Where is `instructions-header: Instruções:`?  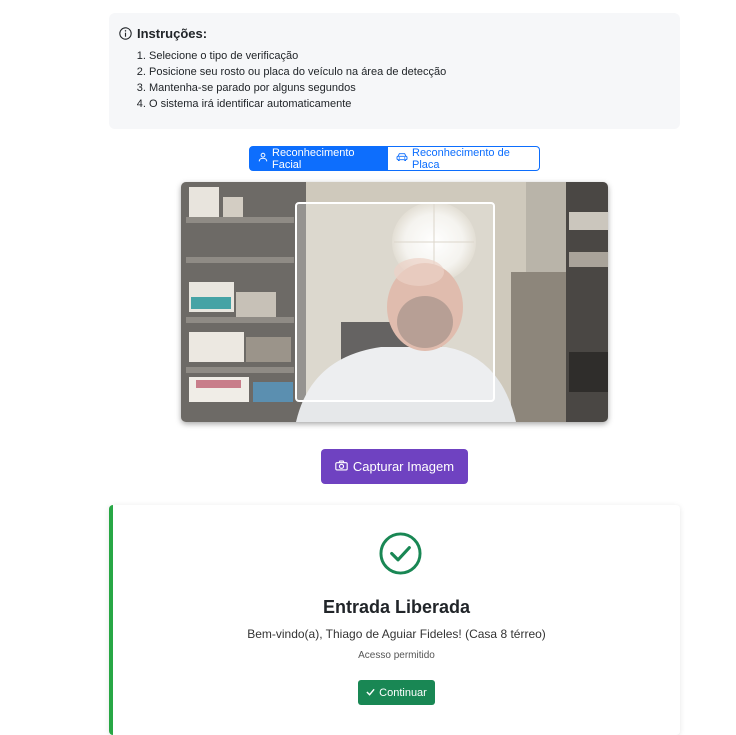
instructions-header: Instruções: is located at coordinates (394, 33).